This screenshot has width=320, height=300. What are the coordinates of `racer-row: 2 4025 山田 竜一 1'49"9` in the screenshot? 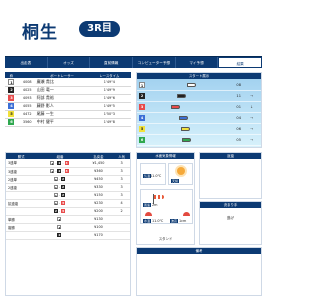 It's located at (68, 90).